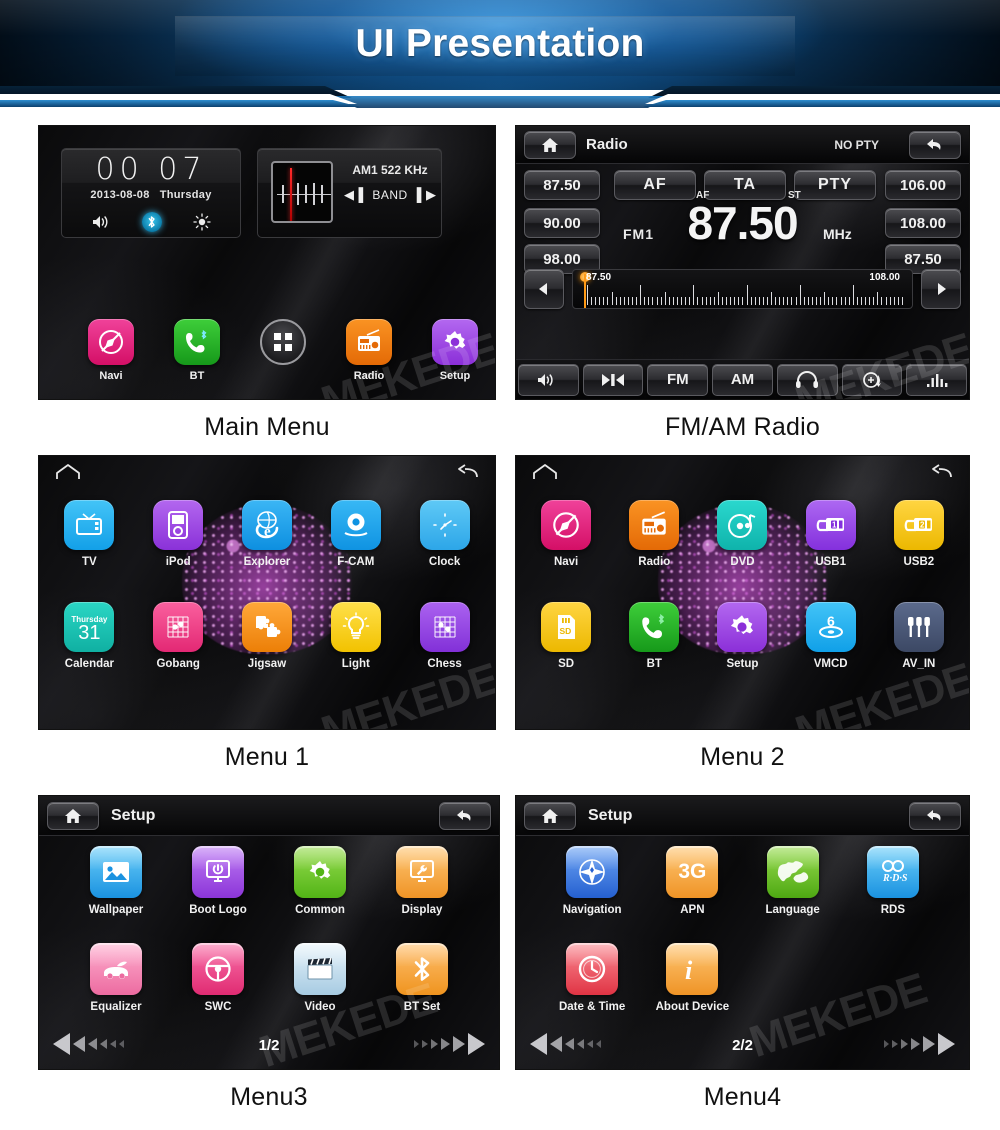  Describe the element at coordinates (353, 195) in the screenshot. I see `radio-prev-button: ◀▐` at that location.